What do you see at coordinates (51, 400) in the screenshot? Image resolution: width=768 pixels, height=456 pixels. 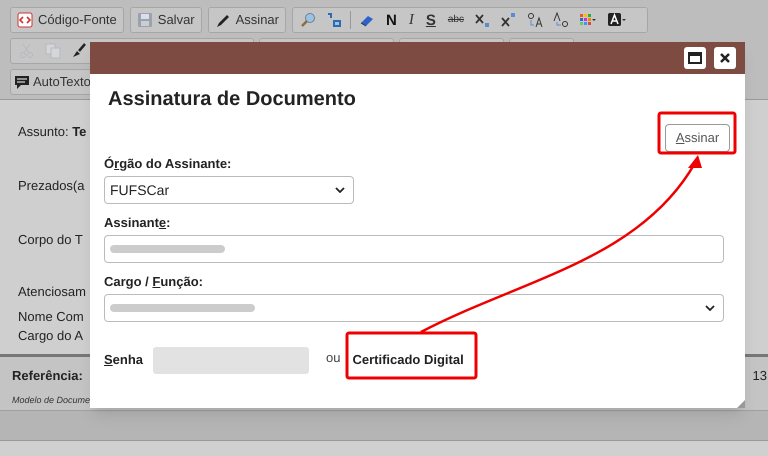 I see `model-text: Modelo de Docume` at bounding box center [51, 400].